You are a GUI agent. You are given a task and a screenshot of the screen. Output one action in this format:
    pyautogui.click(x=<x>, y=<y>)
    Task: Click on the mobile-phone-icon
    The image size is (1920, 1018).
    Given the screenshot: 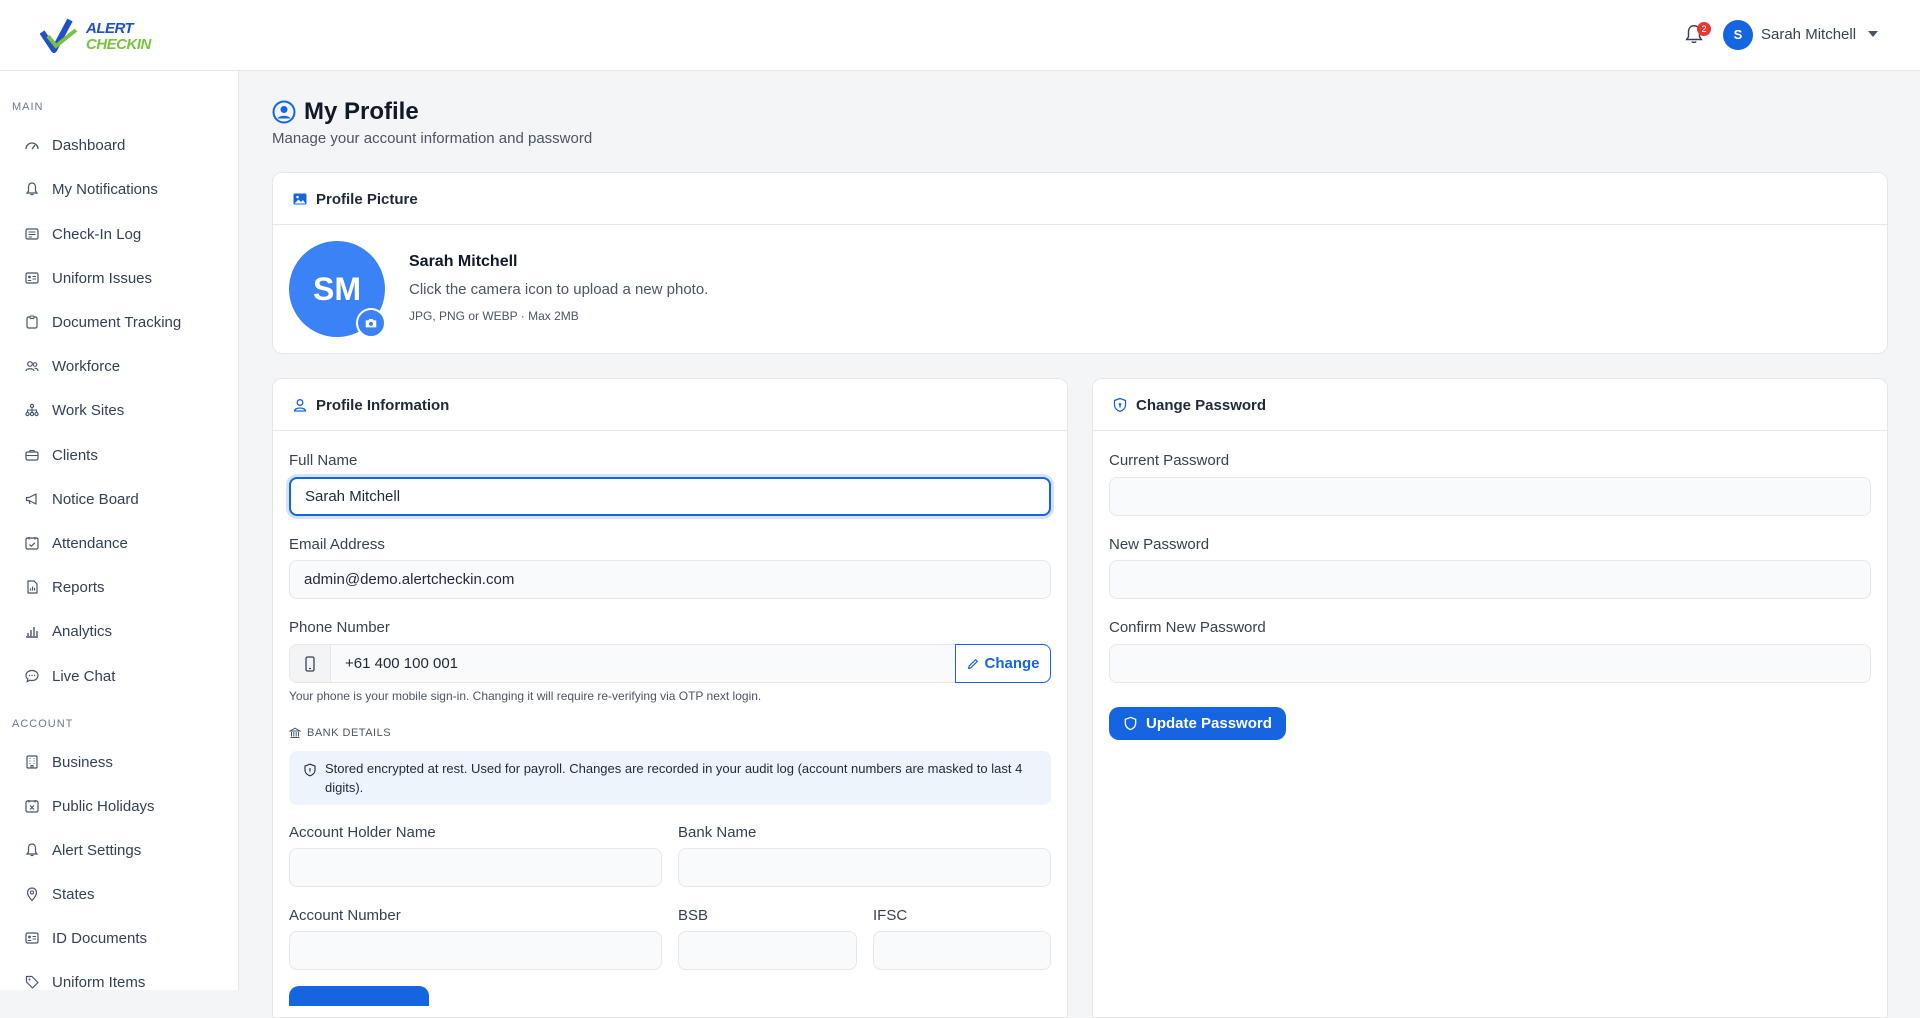 What is the action you would take?
    pyautogui.click(x=310, y=663)
    